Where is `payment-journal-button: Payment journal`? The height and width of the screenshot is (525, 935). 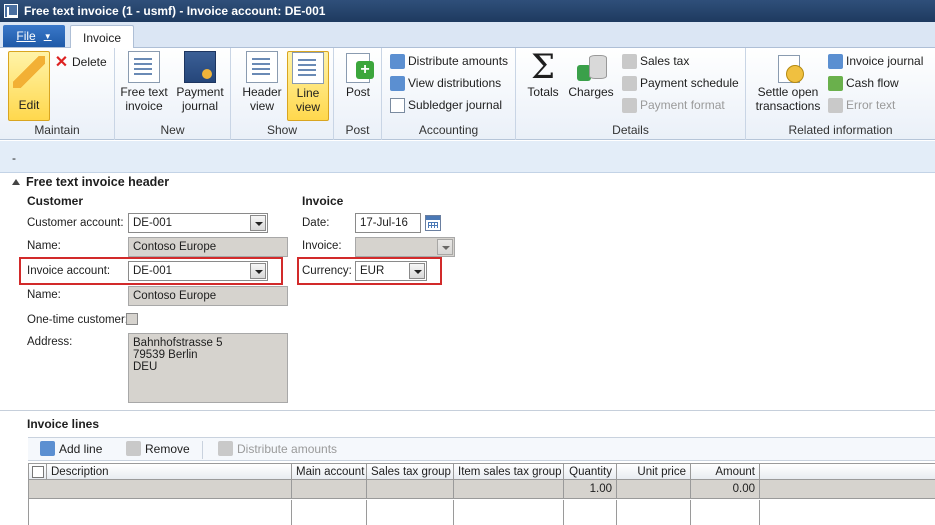
payment-journal-button: Payment journal is located at coordinates (200, 82).